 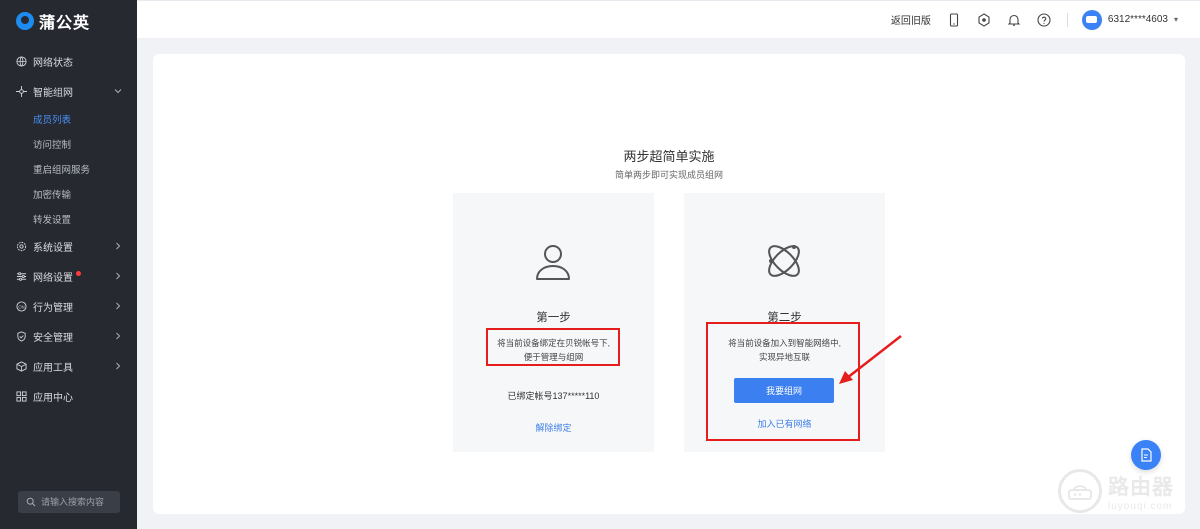 I want to click on sidebar-item-behavior-management: ON 行为管理, so click(x=68, y=306).